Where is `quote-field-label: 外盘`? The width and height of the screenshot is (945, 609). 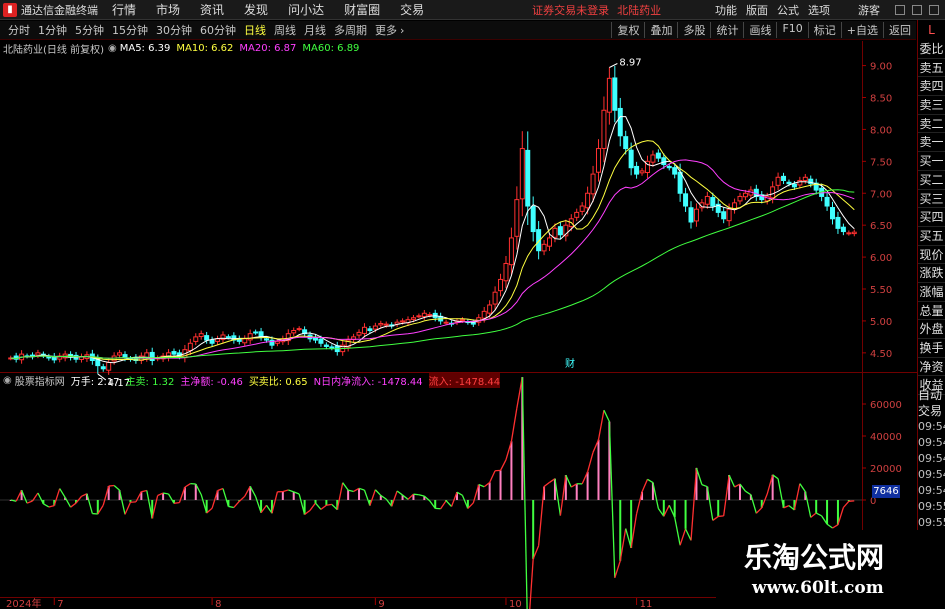 quote-field-label: 外盘 is located at coordinates (931, 329).